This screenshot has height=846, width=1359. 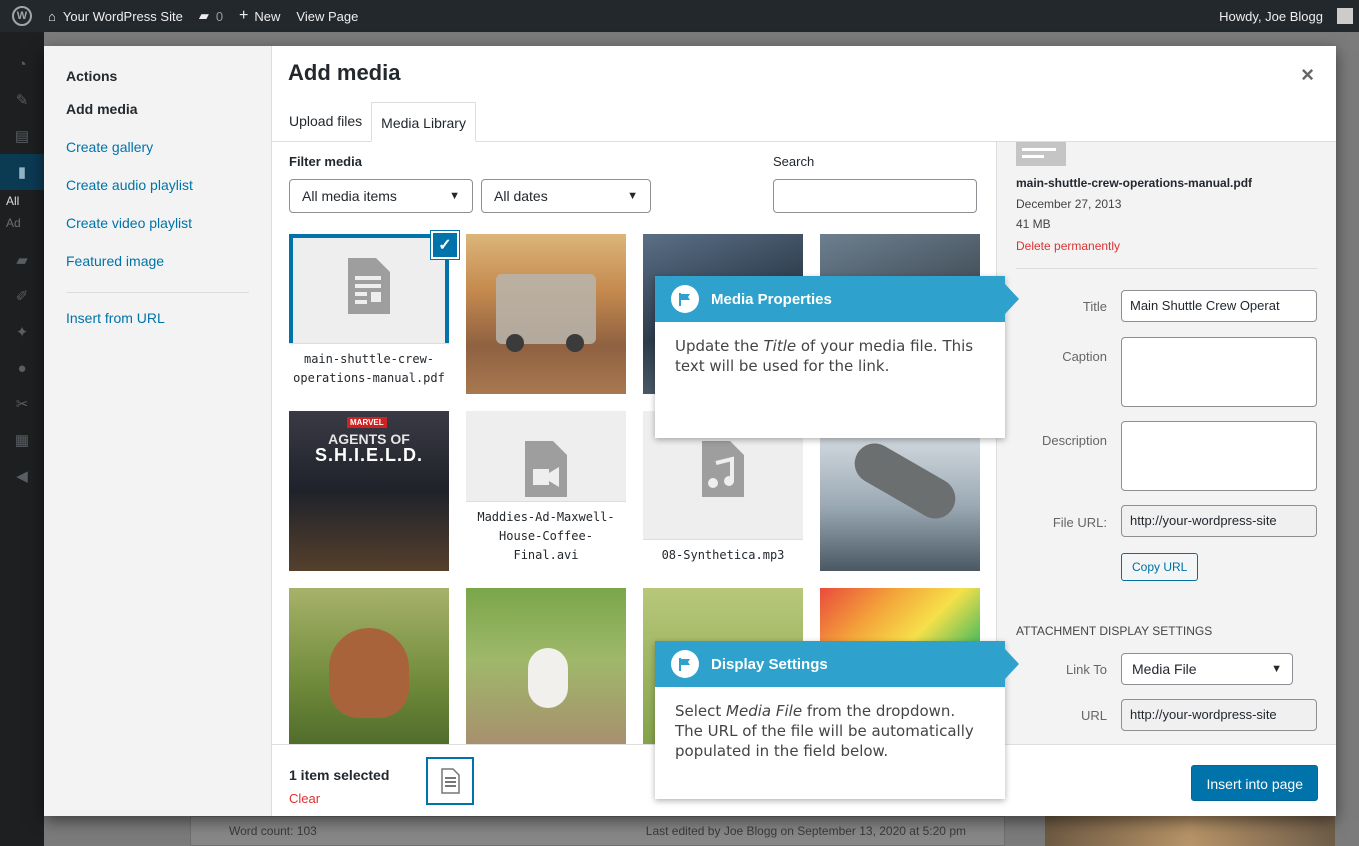 What do you see at coordinates (22, 296) in the screenshot?
I see `appearance-icon: ✐` at bounding box center [22, 296].